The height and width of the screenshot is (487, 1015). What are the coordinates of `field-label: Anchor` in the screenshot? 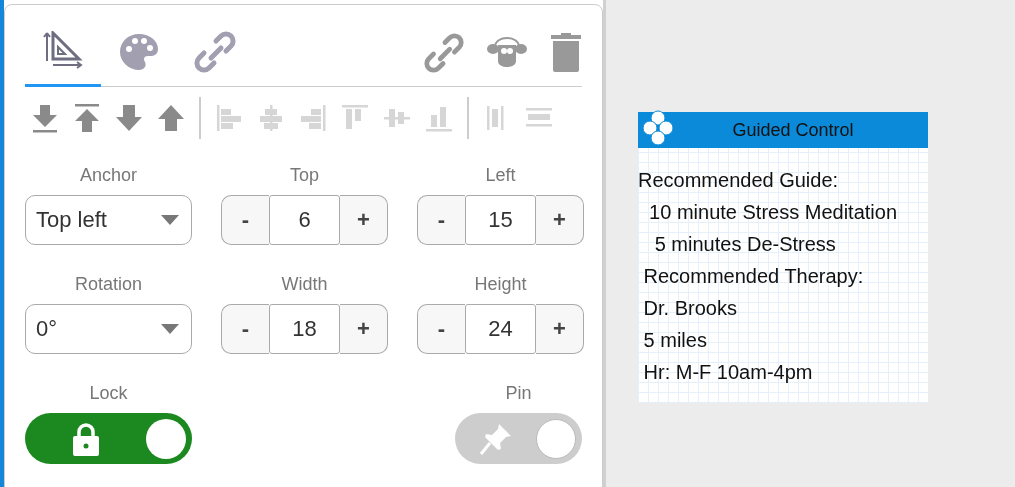 It's located at (108, 176).